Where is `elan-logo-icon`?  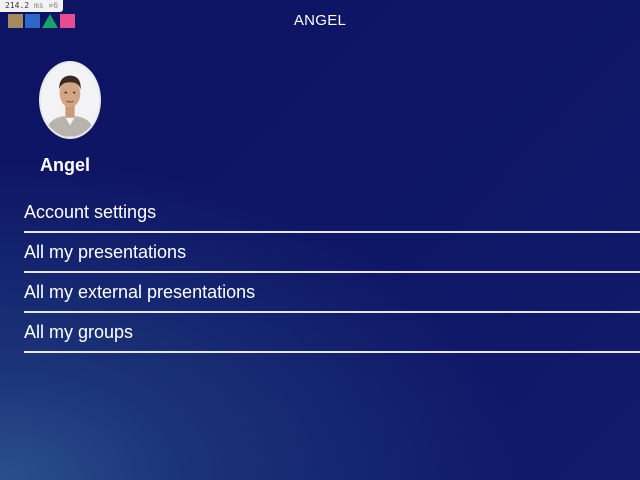
elan-logo-icon is located at coordinates (41, 21).